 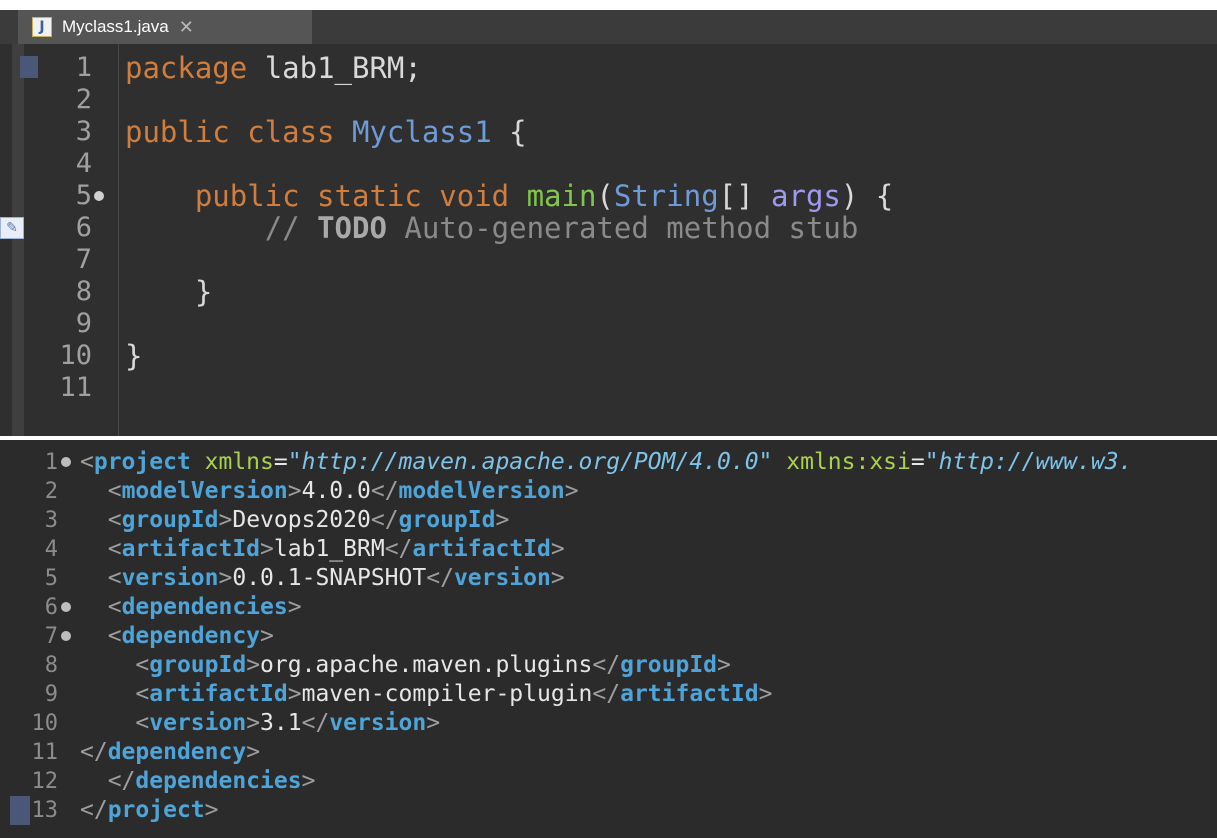 I want to click on xml-token: 4.0.0, so click(x=336, y=491).